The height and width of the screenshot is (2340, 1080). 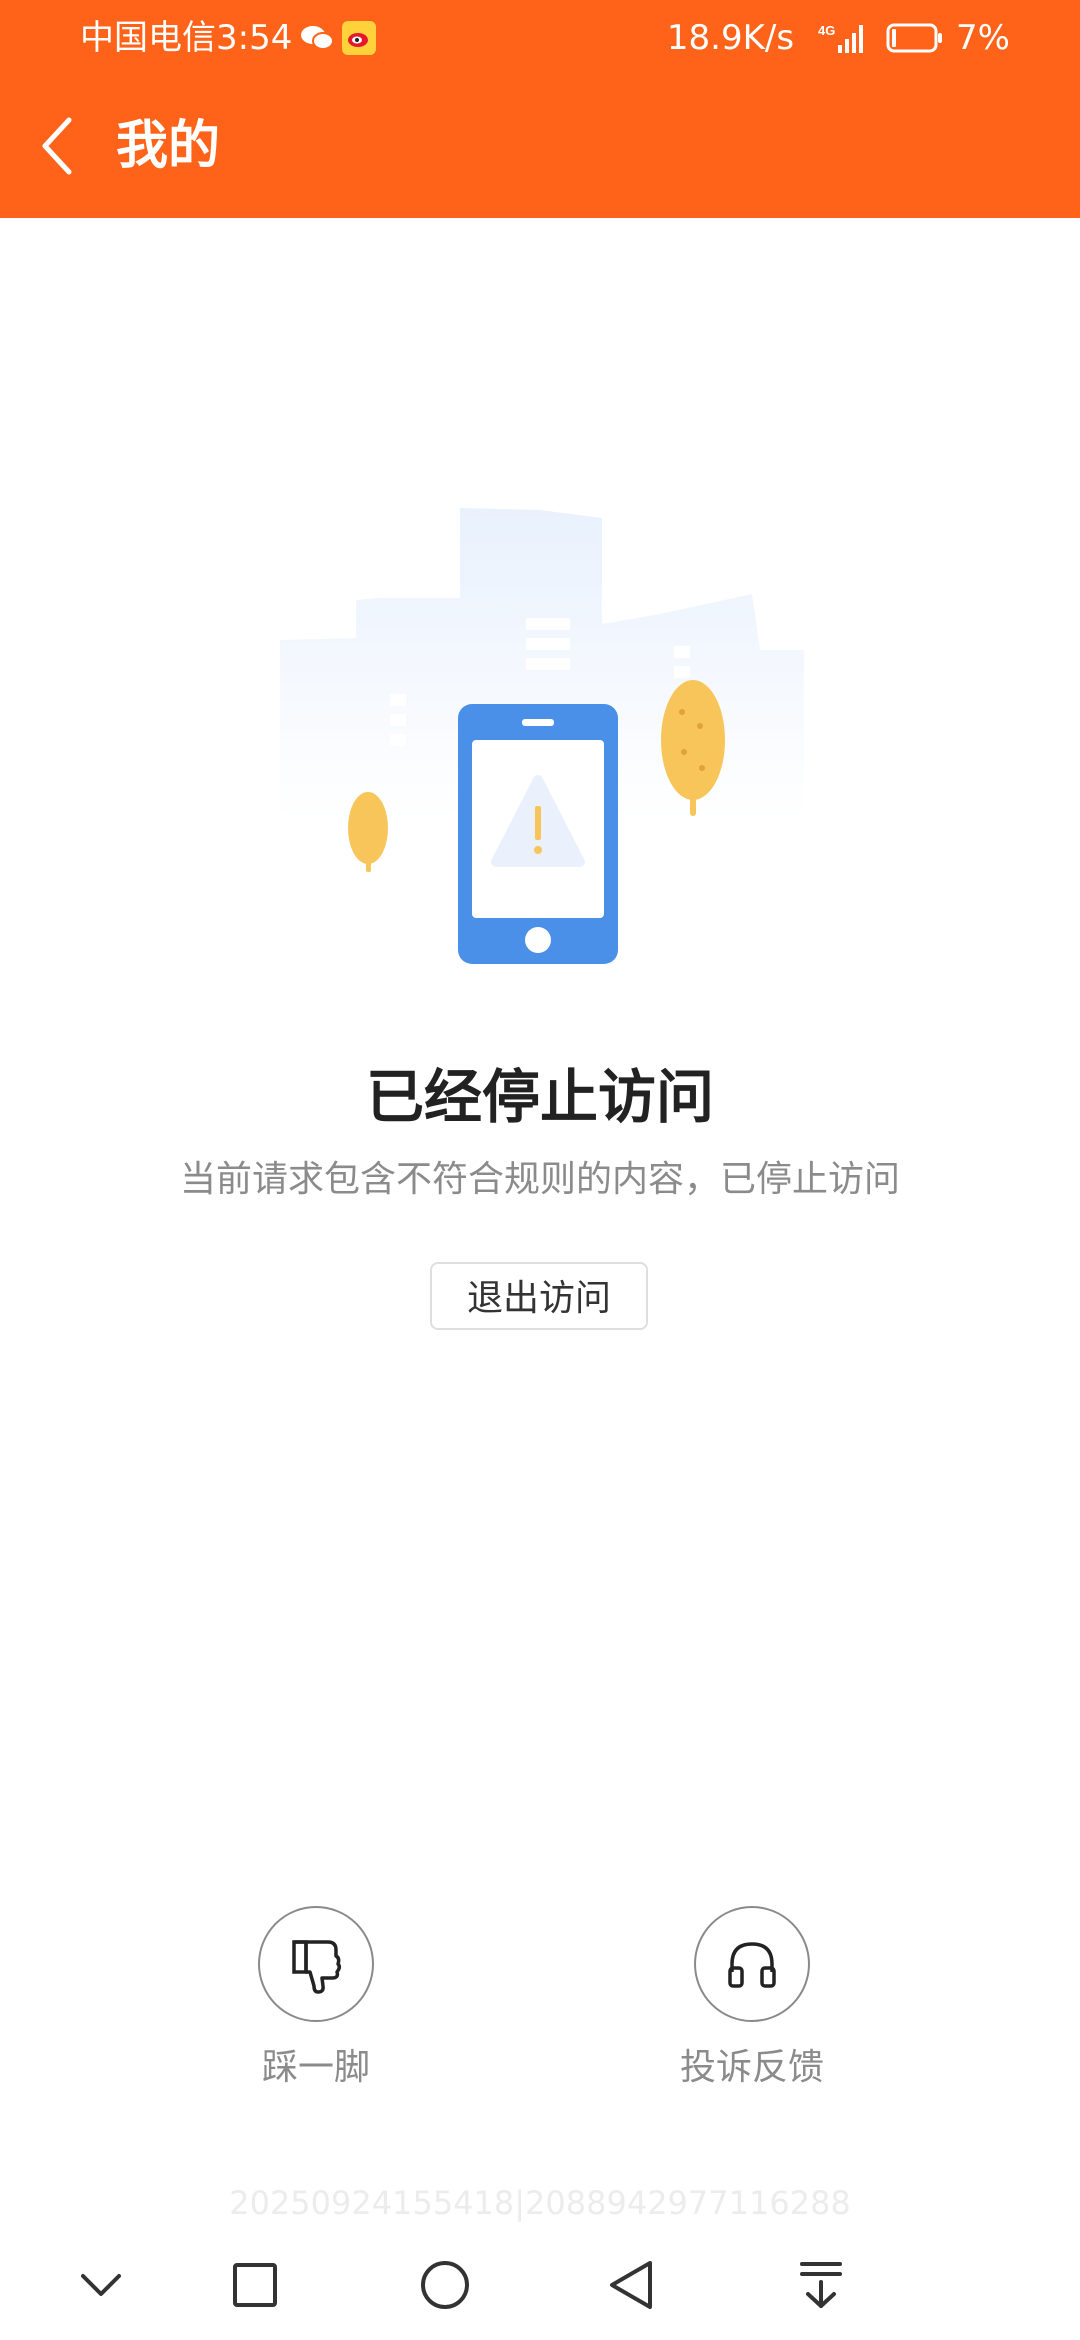 I want to click on nav-home-button, so click(x=445, y=2285).